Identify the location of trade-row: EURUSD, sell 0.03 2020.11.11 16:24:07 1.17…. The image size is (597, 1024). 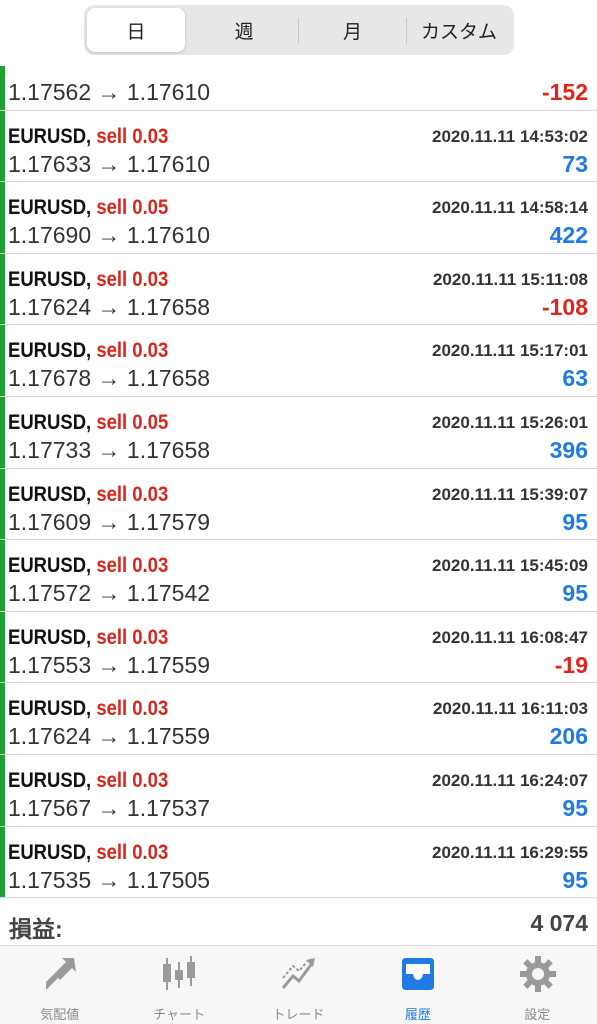
(298, 790).